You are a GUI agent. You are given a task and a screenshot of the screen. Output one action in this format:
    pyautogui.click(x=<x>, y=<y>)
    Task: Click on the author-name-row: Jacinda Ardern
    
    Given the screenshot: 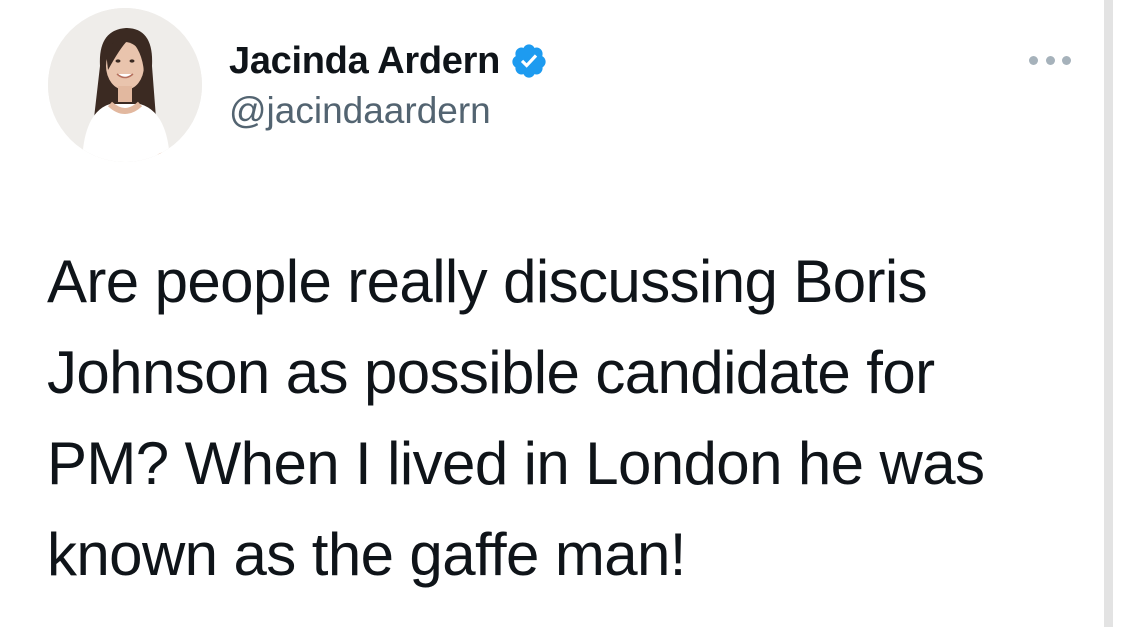 What is the action you would take?
    pyautogui.click(x=388, y=61)
    